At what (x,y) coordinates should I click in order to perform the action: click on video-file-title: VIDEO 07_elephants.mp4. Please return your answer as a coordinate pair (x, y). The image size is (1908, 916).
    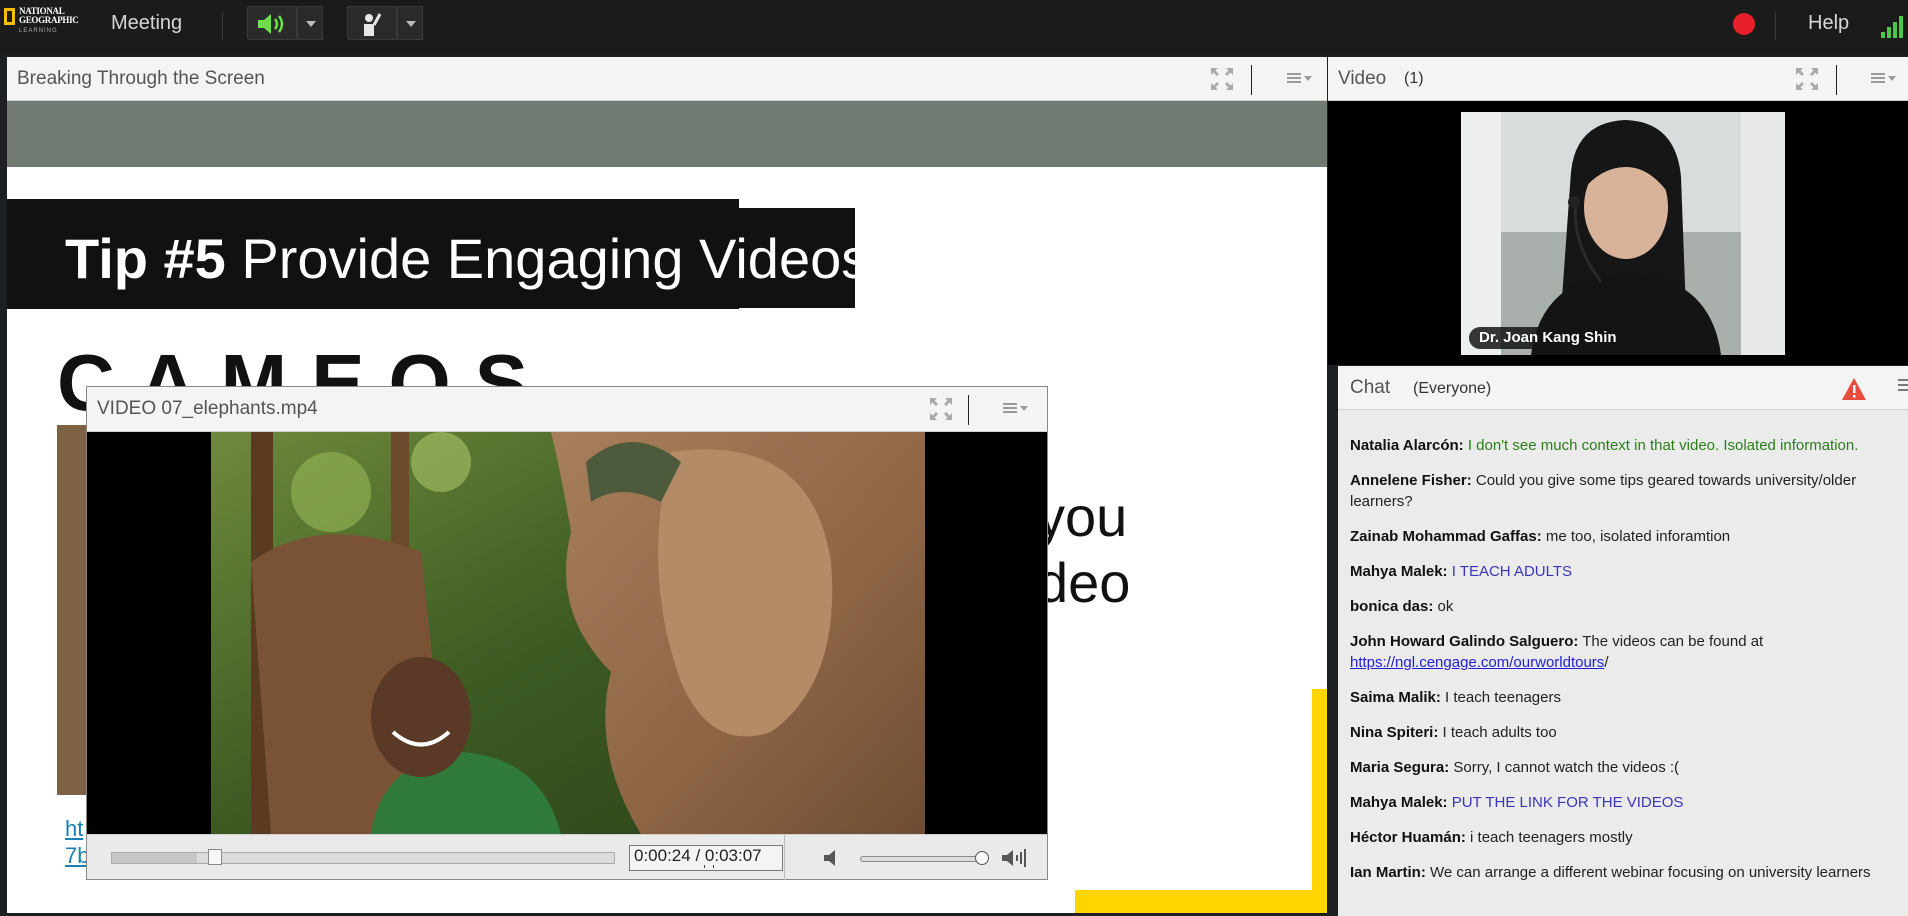
    Looking at the image, I should click on (207, 408).